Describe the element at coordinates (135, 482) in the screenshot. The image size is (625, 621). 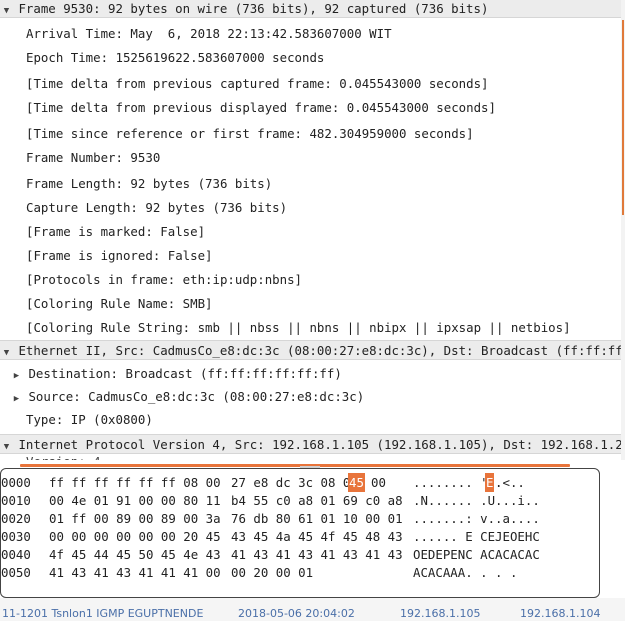
I see `hex-bytes-first-half: ff ff ff ff ff ff 08 00` at that location.